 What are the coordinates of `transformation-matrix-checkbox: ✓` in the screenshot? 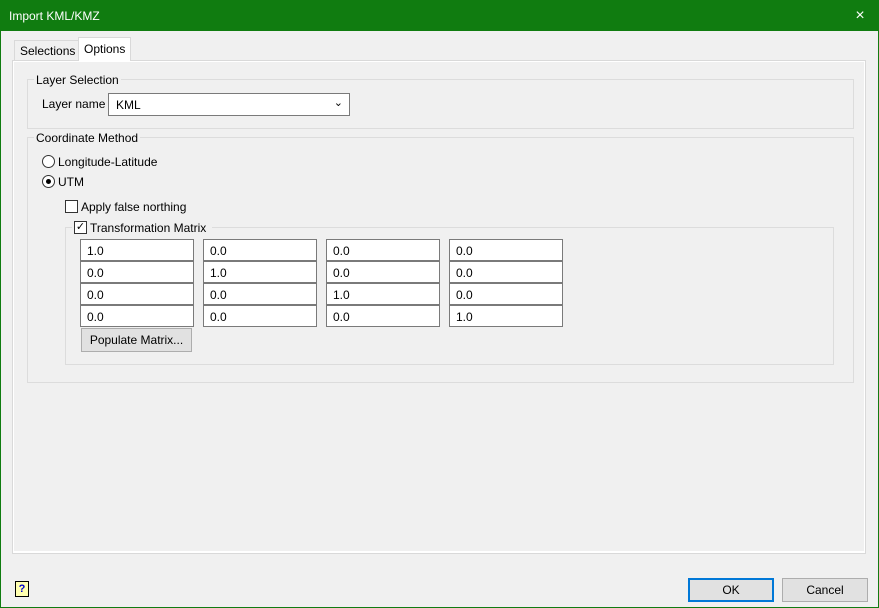 It's located at (80, 227).